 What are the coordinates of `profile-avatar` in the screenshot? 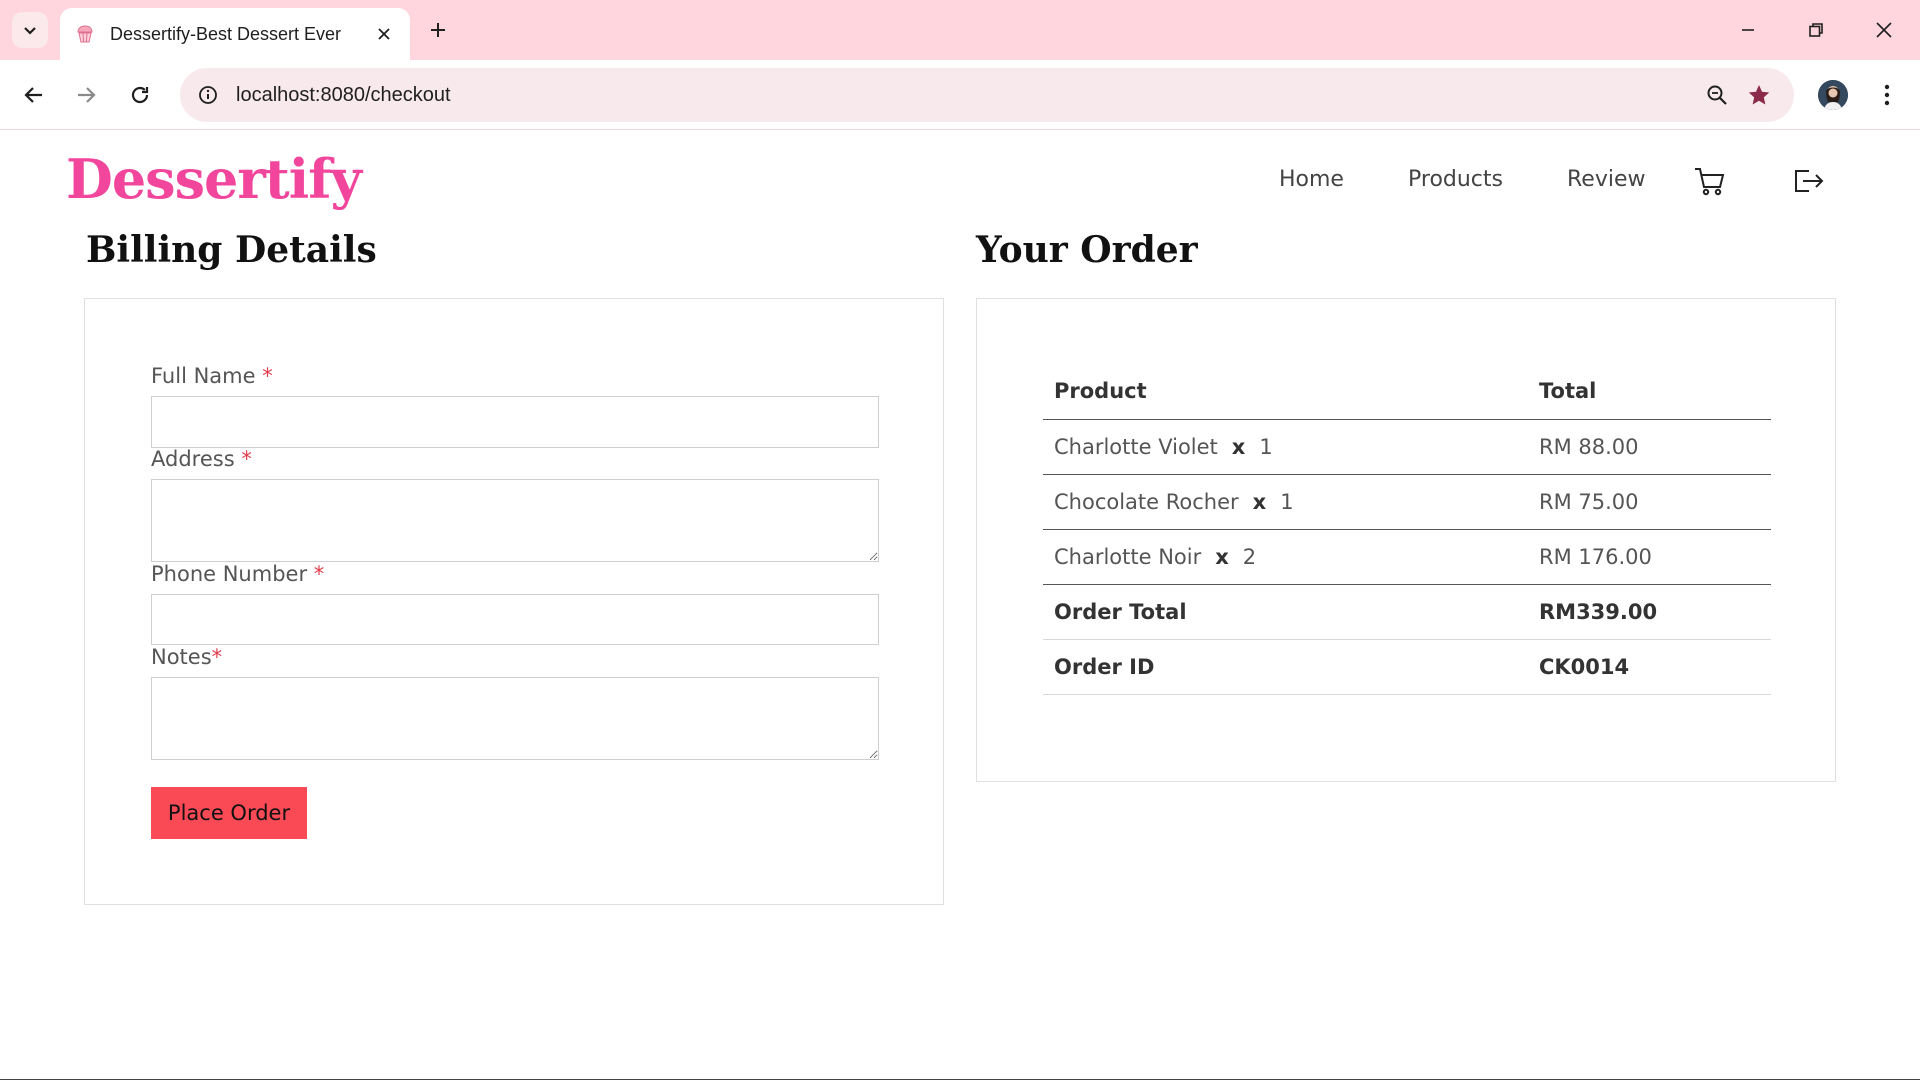 It's located at (1833, 95).